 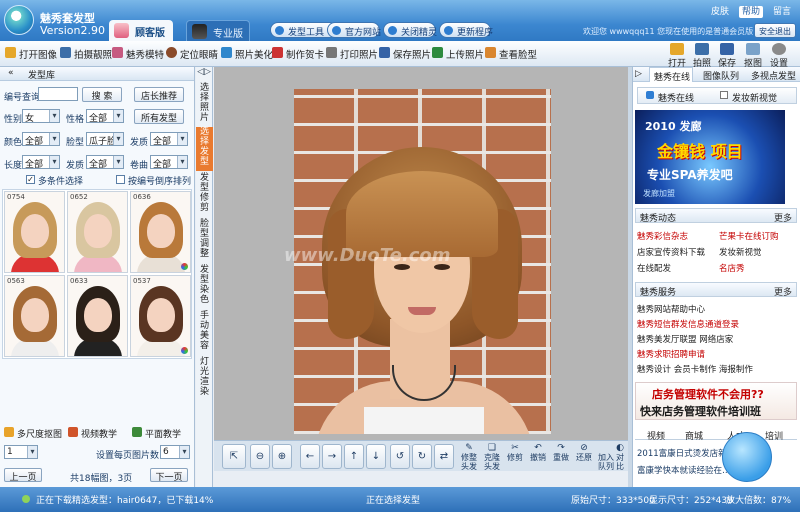 I want to click on message-link: 留言, so click(x=782, y=12).